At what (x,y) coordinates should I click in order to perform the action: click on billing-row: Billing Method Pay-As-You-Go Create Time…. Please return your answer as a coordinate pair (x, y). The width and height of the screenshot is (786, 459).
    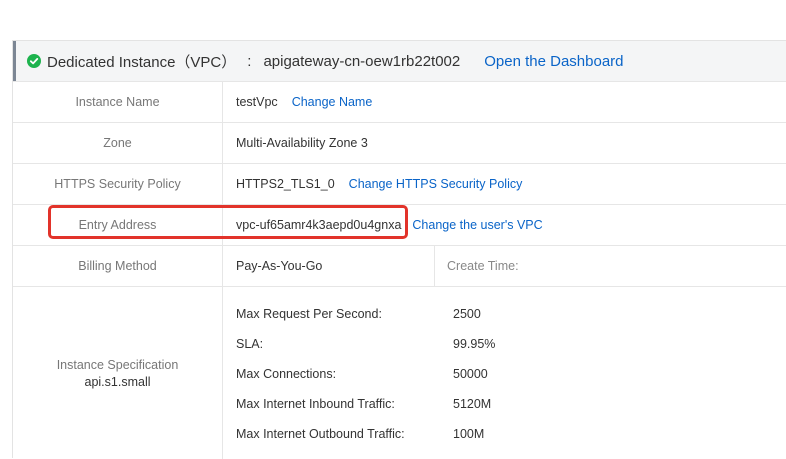
    Looking at the image, I should click on (399, 265).